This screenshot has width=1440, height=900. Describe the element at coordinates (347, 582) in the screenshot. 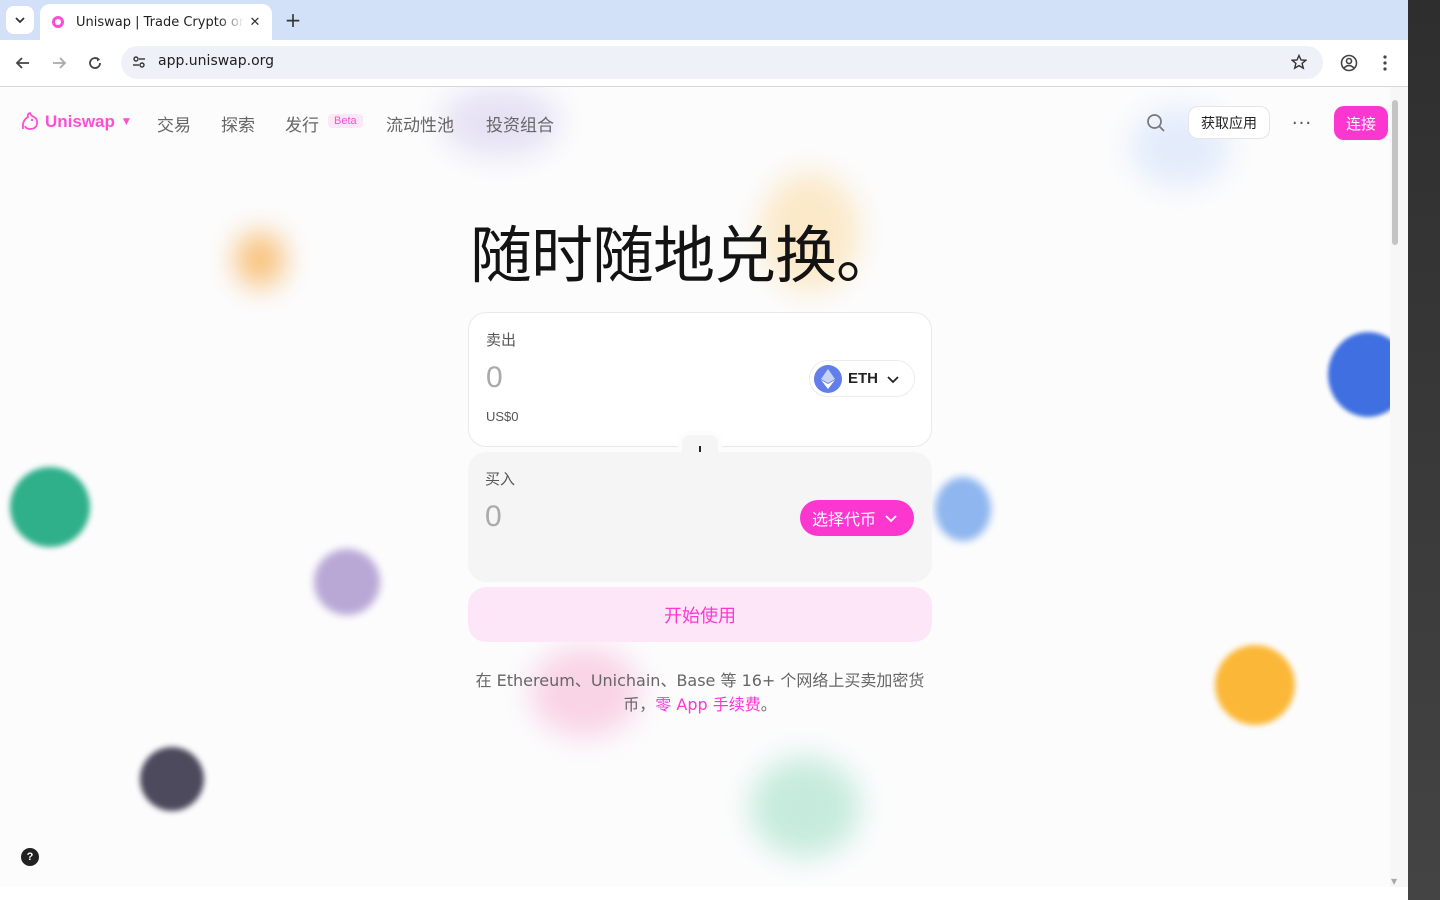

I see `decorative-token-purple-icon` at that location.